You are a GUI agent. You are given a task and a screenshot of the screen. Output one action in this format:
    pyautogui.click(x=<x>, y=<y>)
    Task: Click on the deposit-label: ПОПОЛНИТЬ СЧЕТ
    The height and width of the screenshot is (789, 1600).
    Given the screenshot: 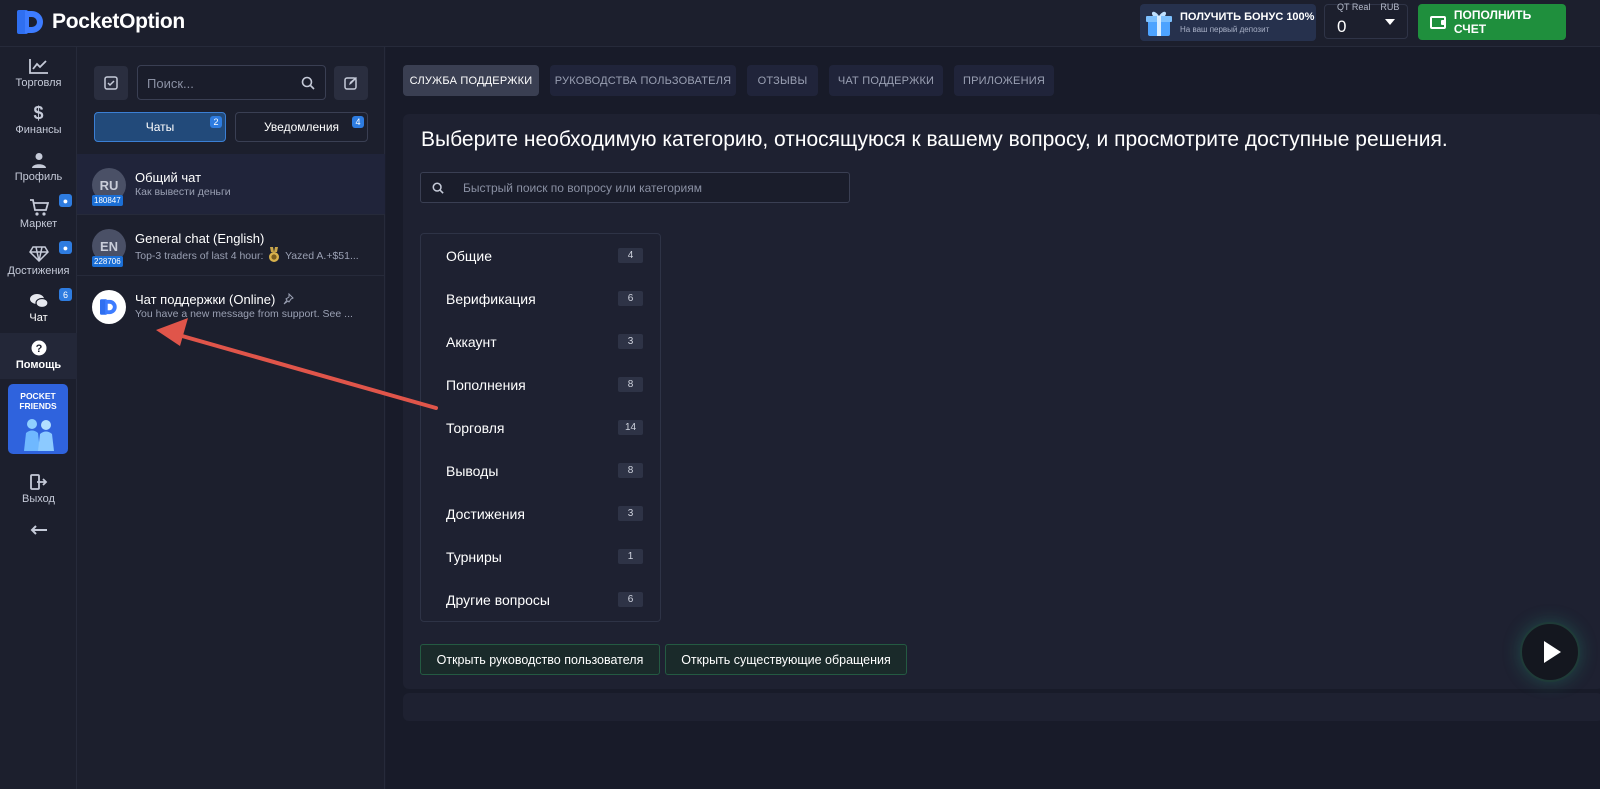 What is the action you would take?
    pyautogui.click(x=1492, y=22)
    